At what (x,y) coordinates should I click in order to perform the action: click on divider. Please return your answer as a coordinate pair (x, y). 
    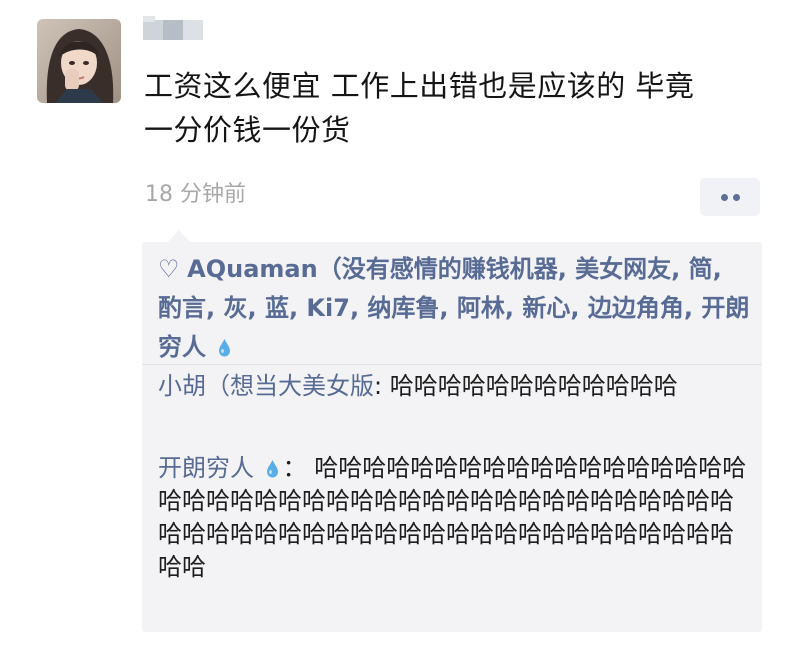
    Looking at the image, I should click on (452, 364).